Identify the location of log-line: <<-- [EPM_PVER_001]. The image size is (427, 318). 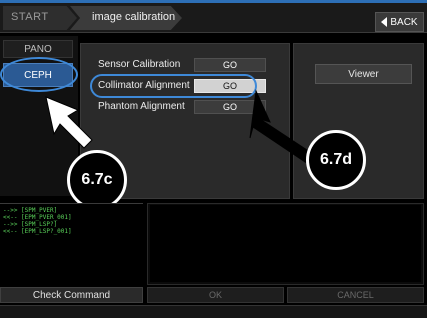
(37, 217).